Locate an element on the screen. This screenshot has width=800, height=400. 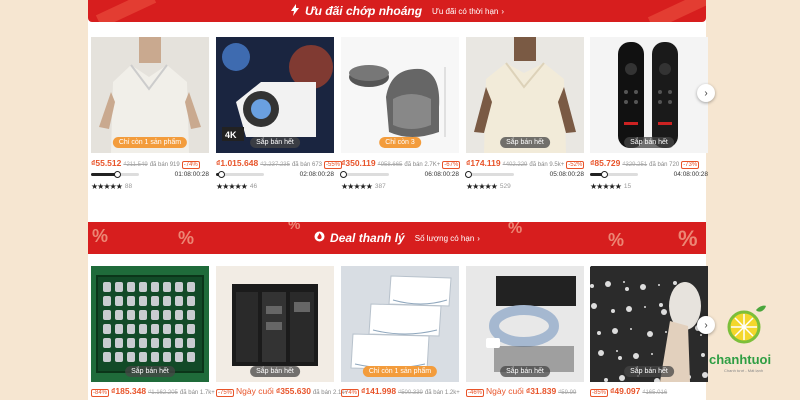
product-image: Chỉ còn 3 is located at coordinates (400, 95).